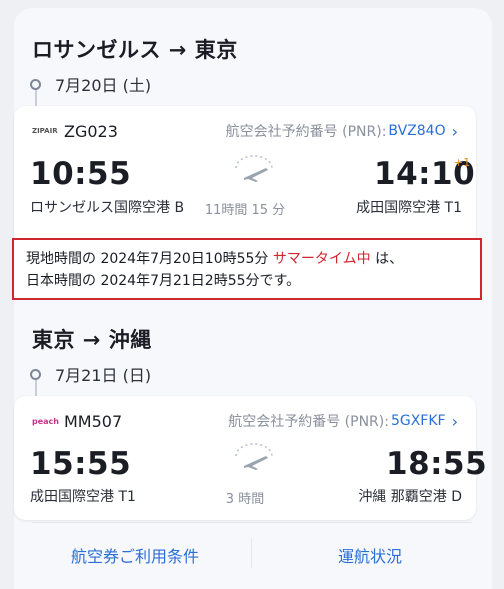  Describe the element at coordinates (149, 259) in the screenshot. I see `notice-text: 現地時間の 2024年7月20日10時55分` at that location.